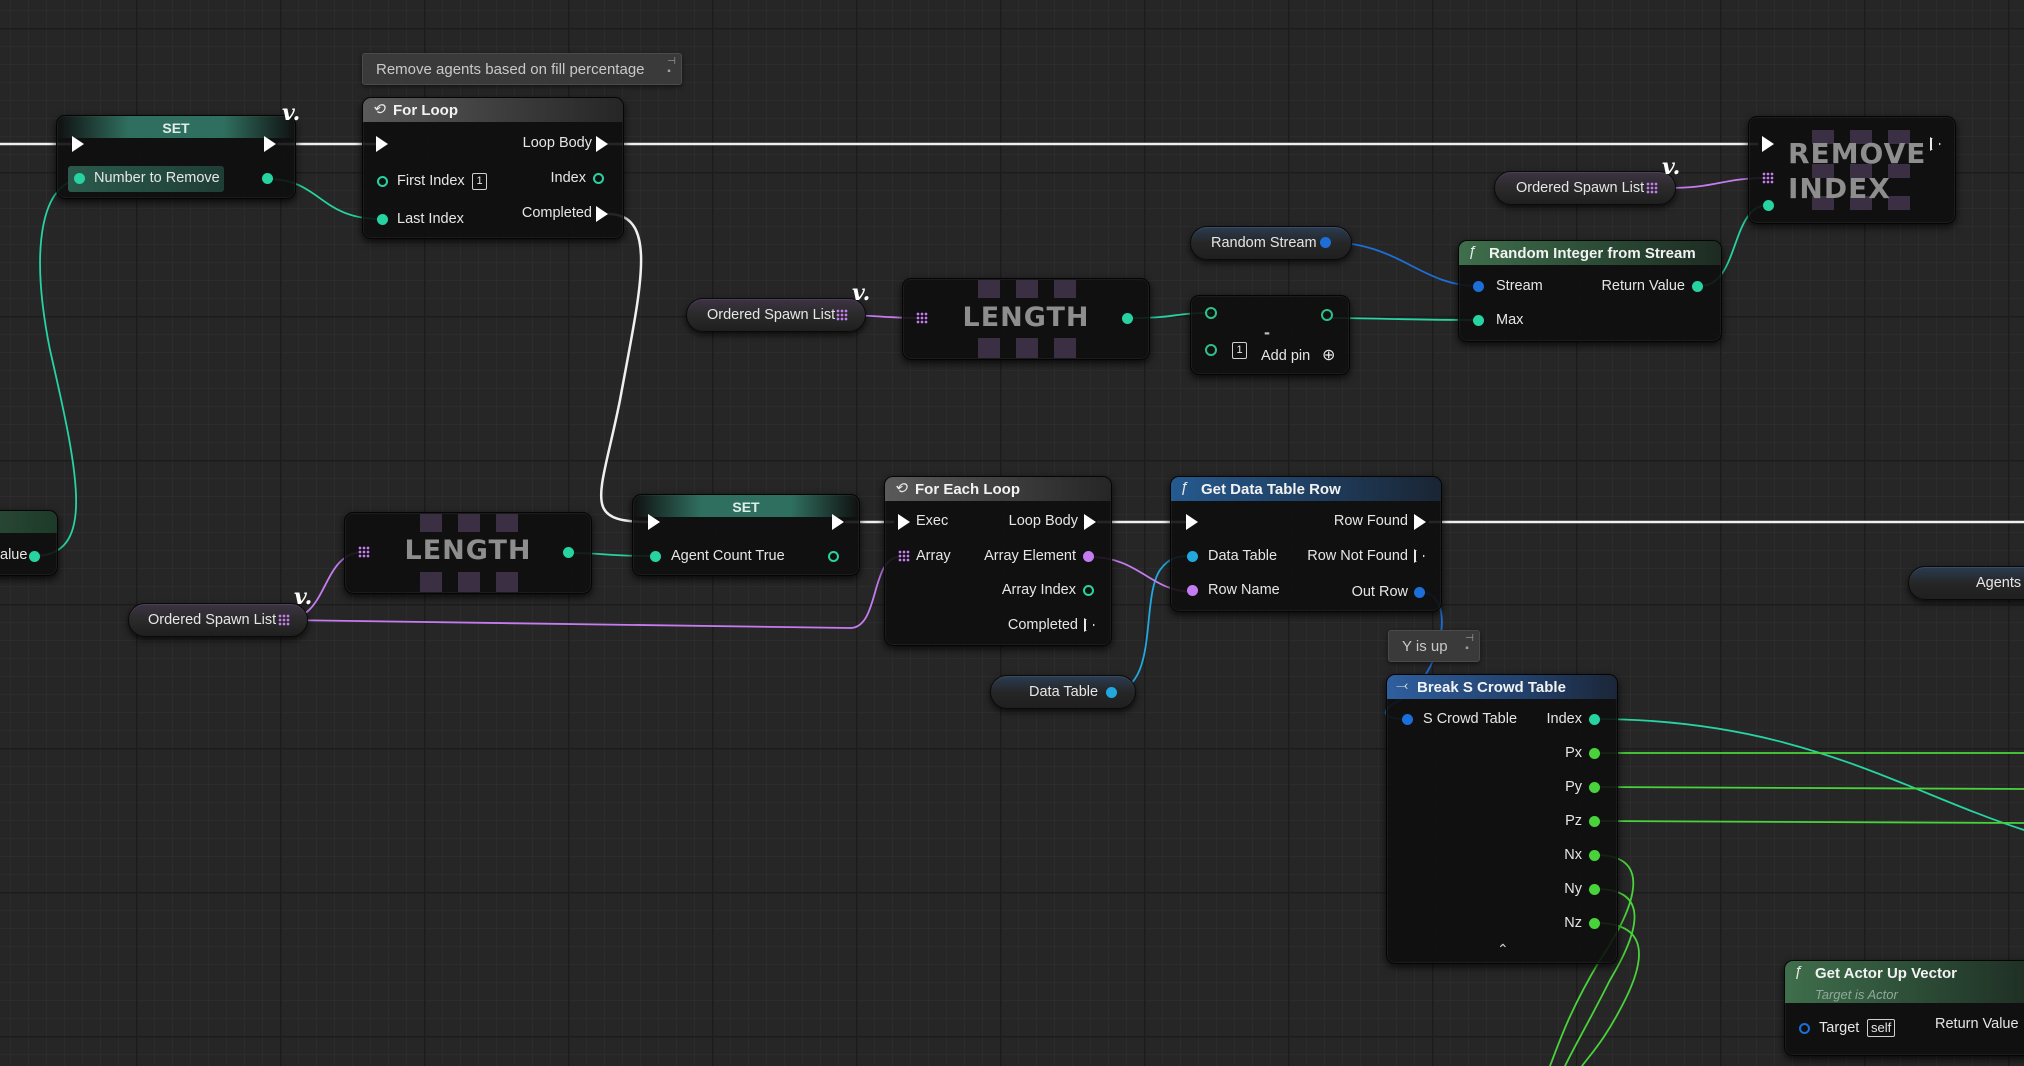 This screenshot has height=1066, width=2024. Describe the element at coordinates (1886, 973) in the screenshot. I see `up-vector-title: Get Actor Up Vector` at that location.